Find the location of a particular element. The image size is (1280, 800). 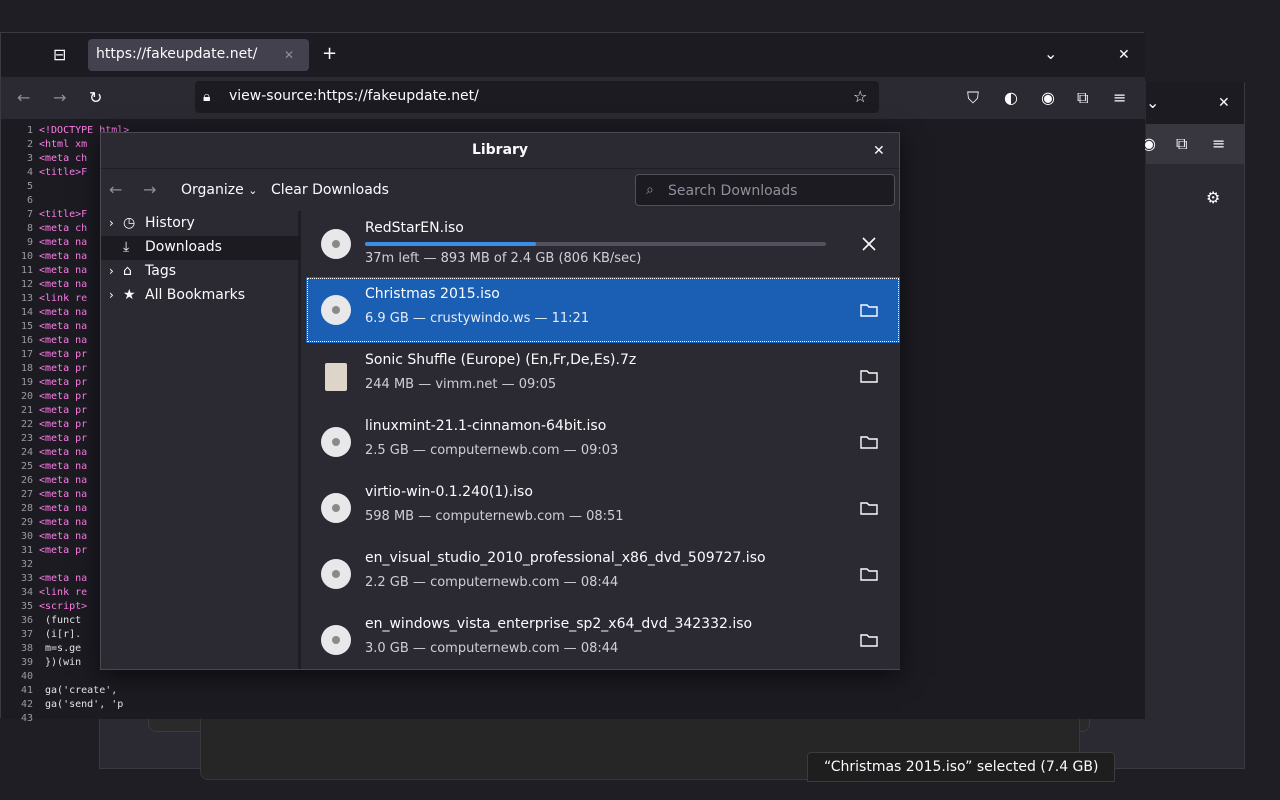

sidebar-item-all-bookmarks: › ★ All Bookmarks is located at coordinates (201, 296).